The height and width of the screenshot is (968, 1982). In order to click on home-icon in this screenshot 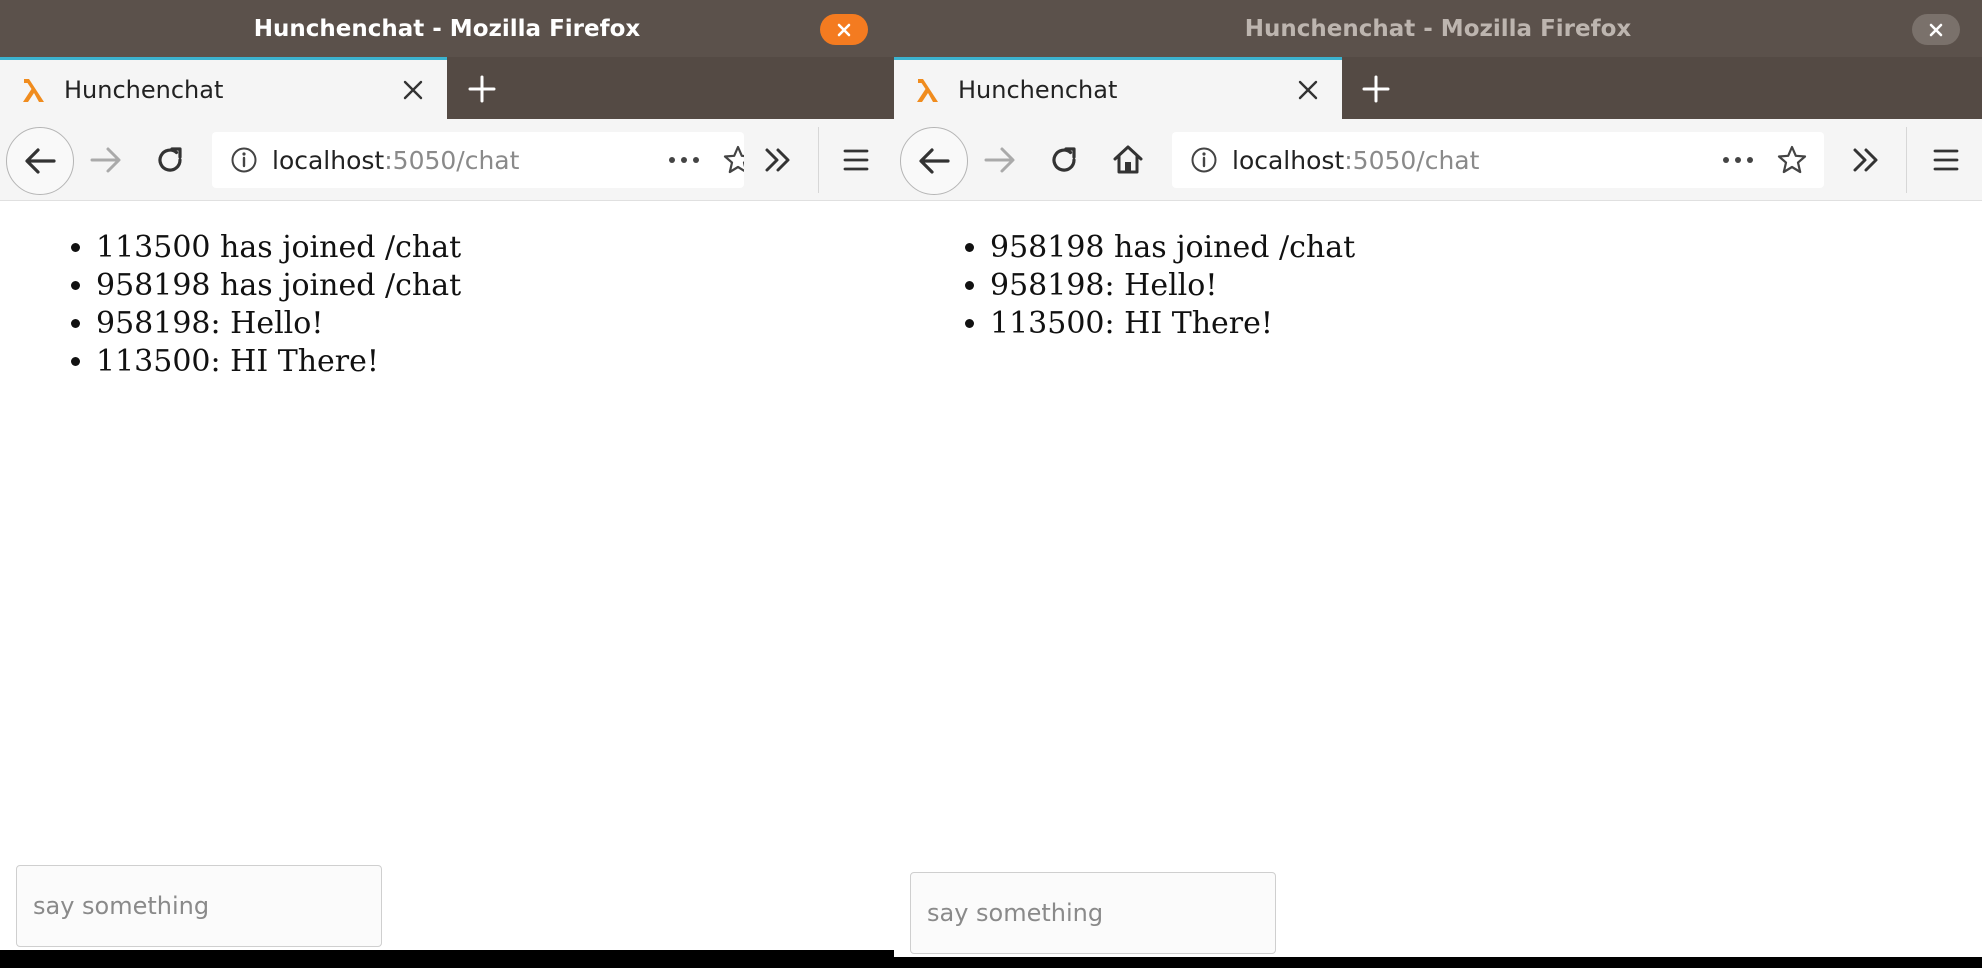, I will do `click(1128, 159)`.